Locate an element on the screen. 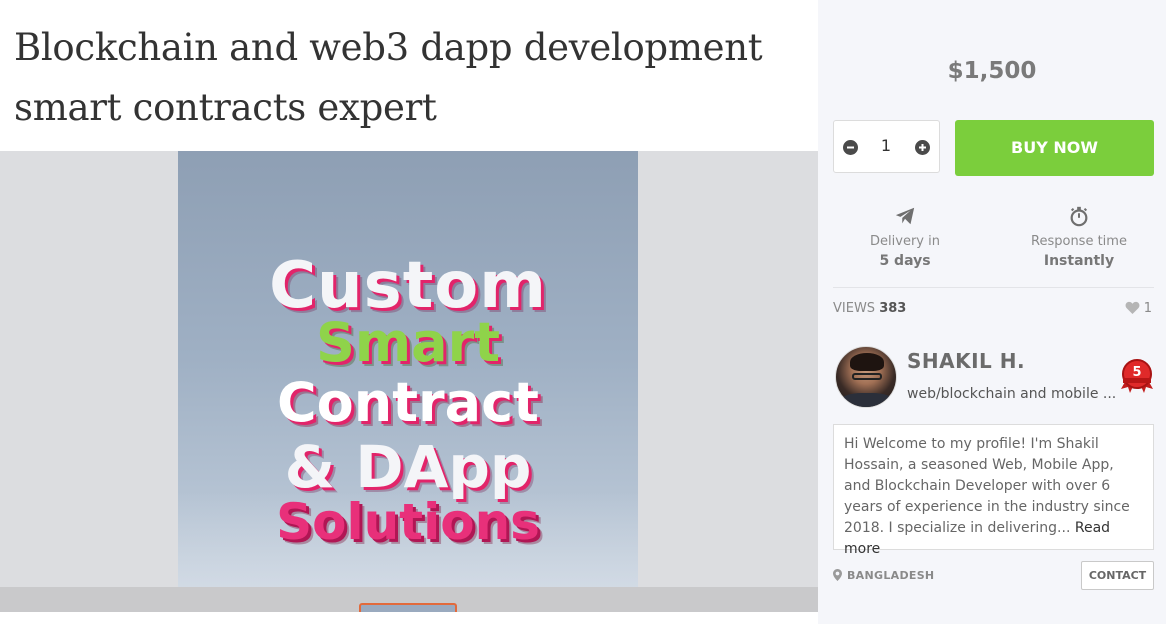 The width and height of the screenshot is (1166, 624). seller-name: SHAKIL H. is located at coordinates (966, 361).